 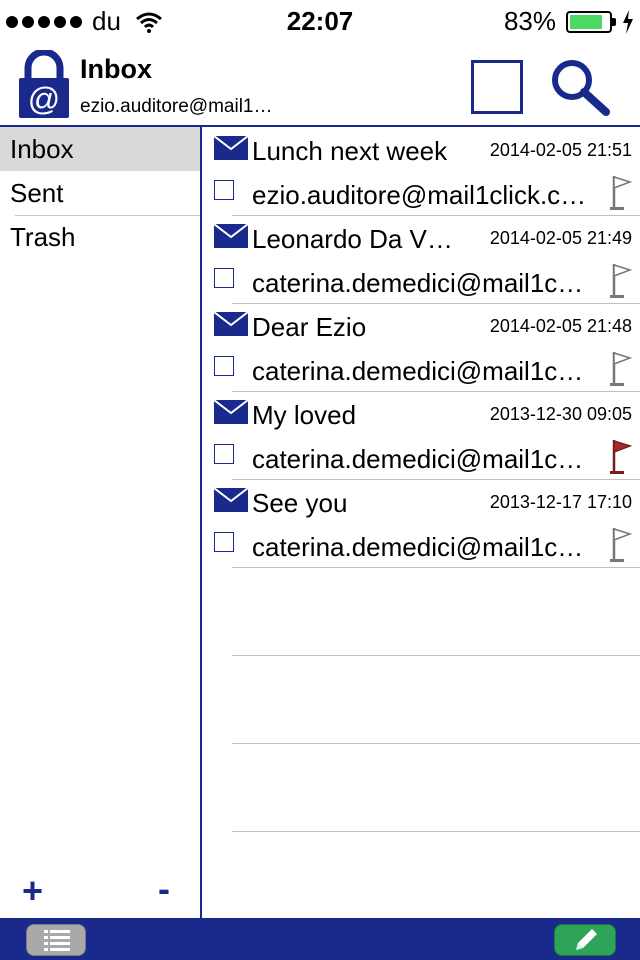 I want to click on message-date: 2014-02-05 21:51, so click(x=560, y=150).